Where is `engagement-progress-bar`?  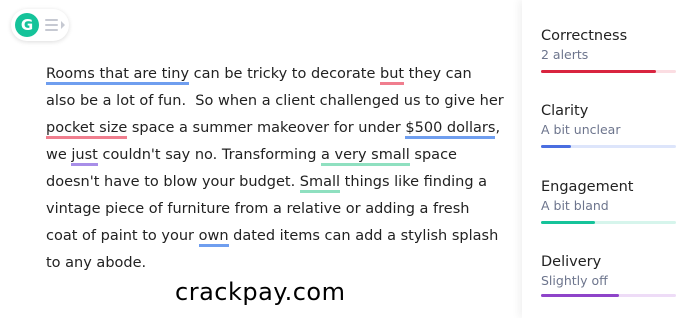 engagement-progress-bar is located at coordinates (608, 222).